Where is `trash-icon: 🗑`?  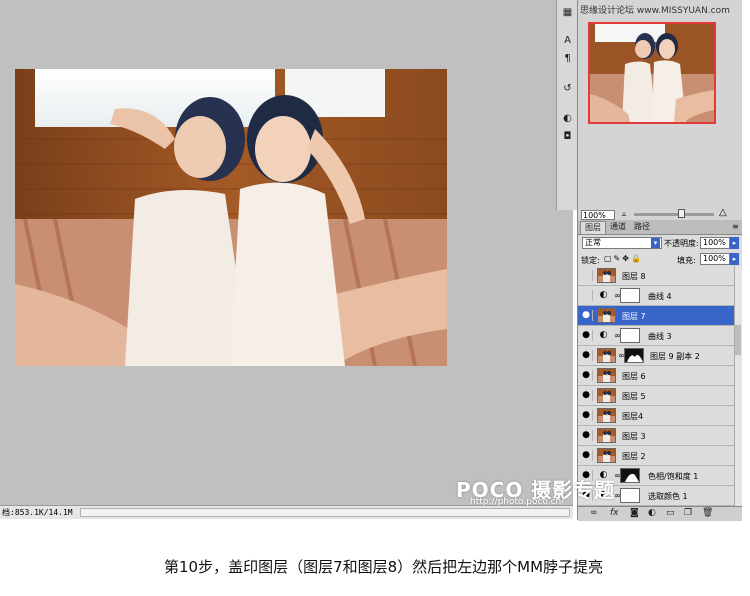
trash-icon: 🗑 is located at coordinates (707, 513).